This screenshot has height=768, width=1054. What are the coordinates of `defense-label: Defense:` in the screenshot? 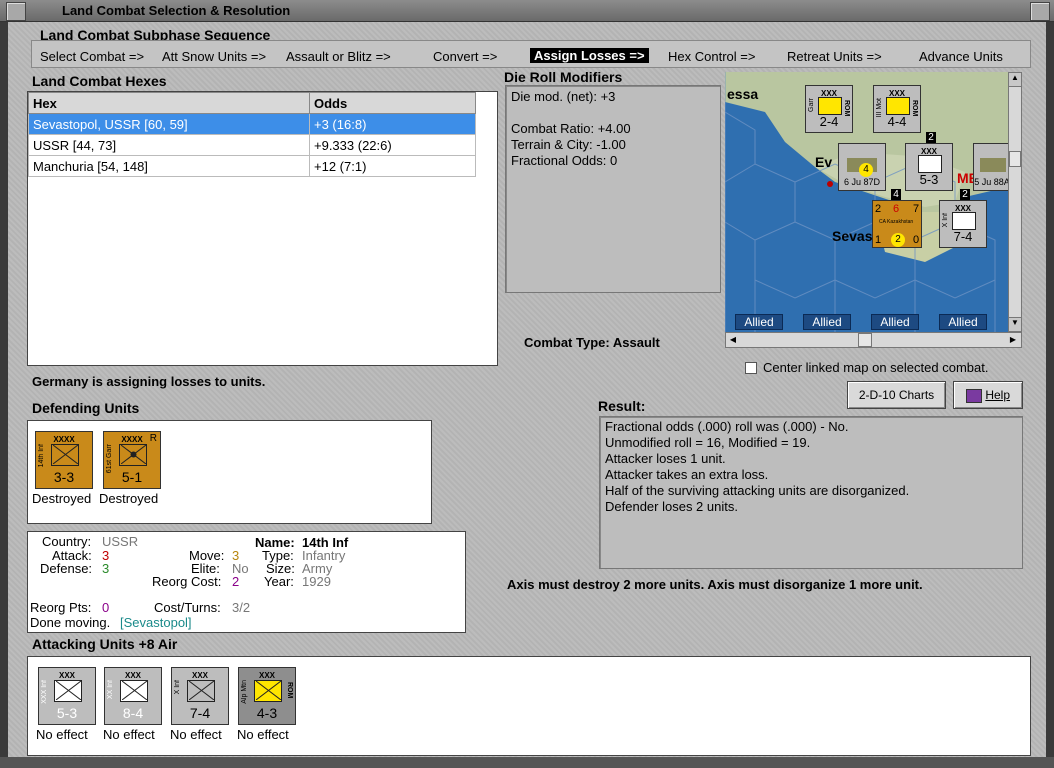 It's located at (66, 568).